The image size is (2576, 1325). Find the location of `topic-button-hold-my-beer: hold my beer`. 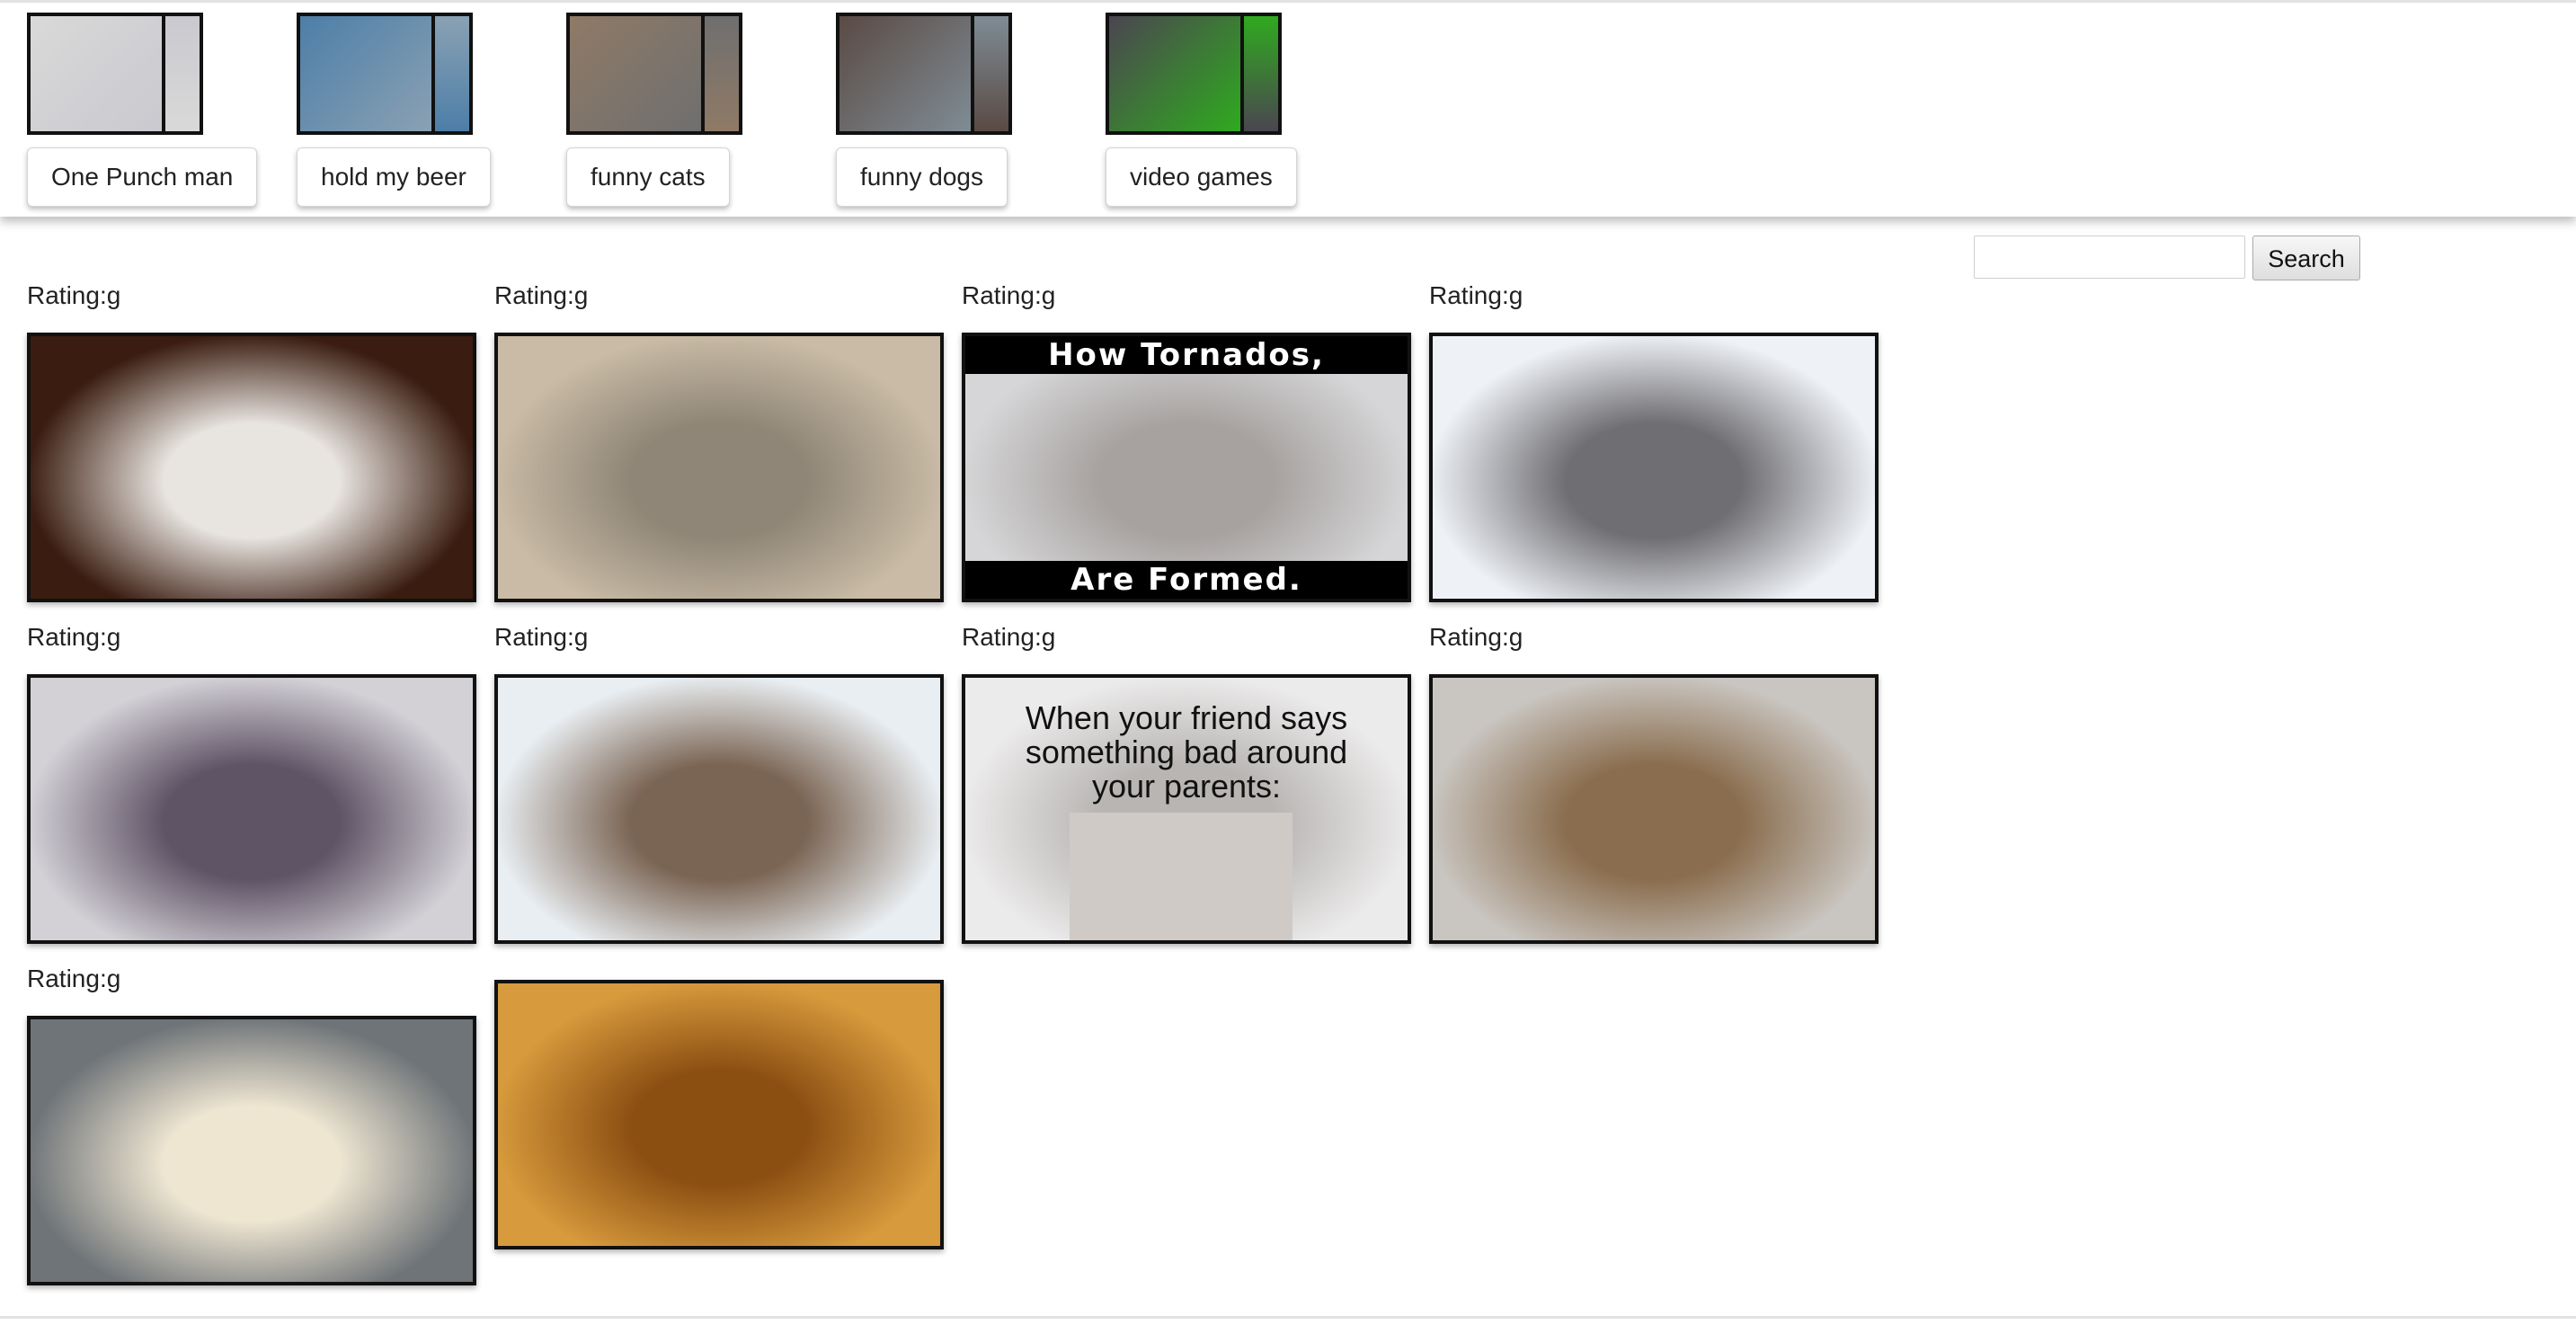

topic-button-hold-my-beer: hold my beer is located at coordinates (394, 177).